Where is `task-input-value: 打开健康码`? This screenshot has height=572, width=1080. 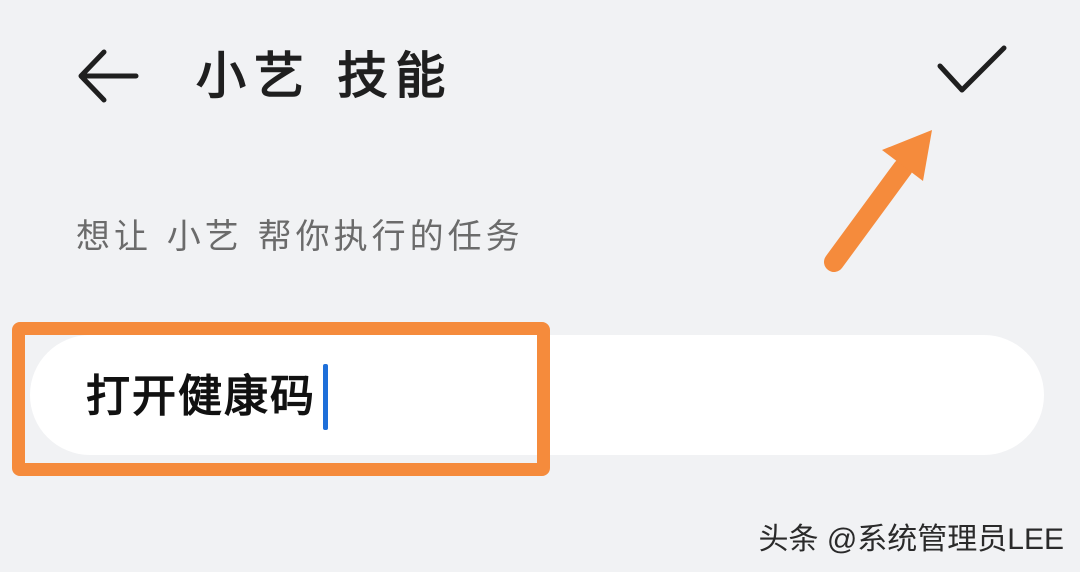
task-input-value: 打开健康码 is located at coordinates (201, 397).